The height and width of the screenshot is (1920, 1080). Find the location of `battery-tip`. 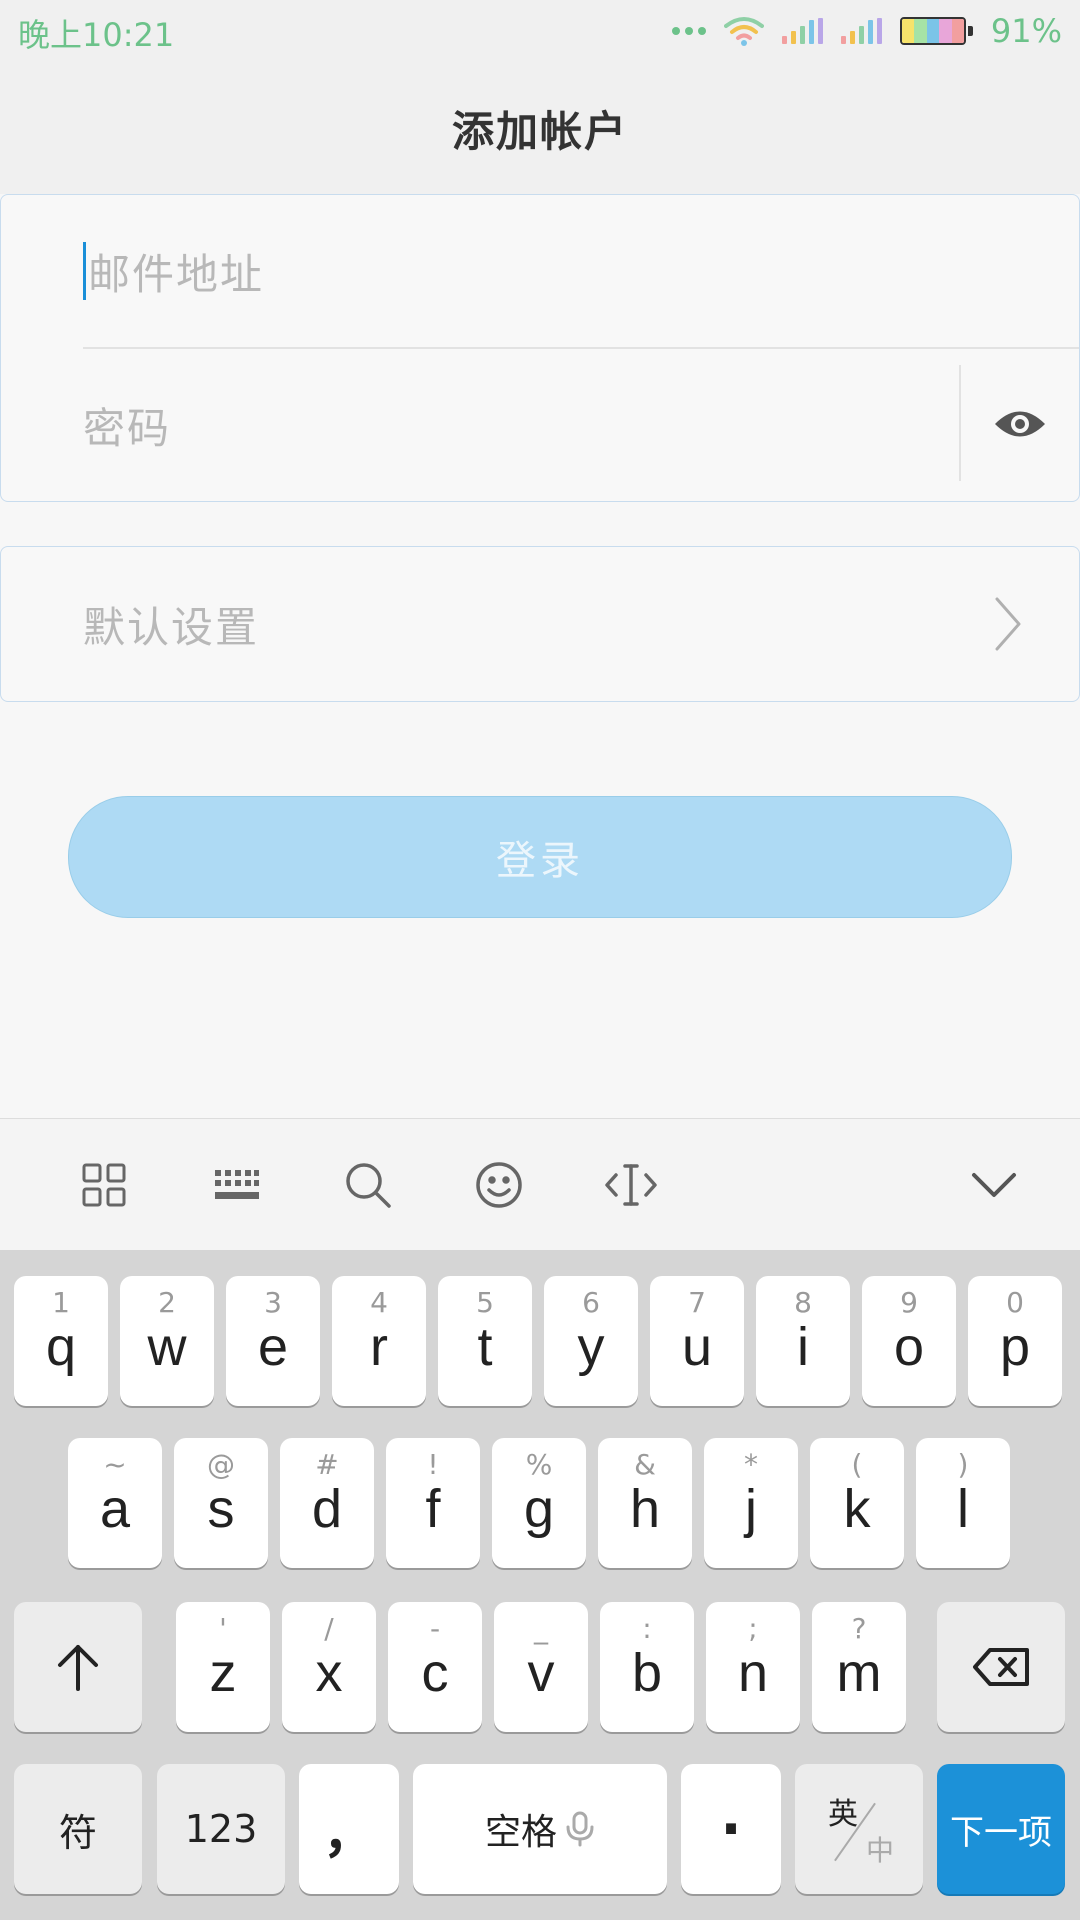

battery-tip is located at coordinates (970, 31).